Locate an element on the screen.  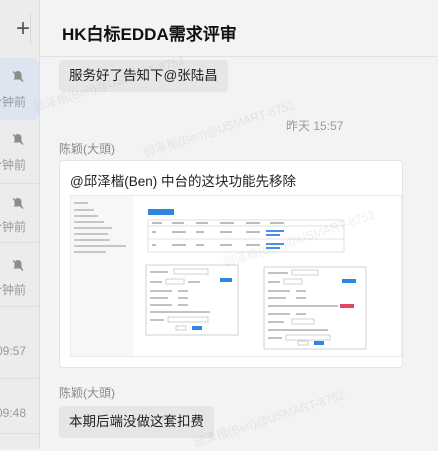
add-button: + is located at coordinates (15, 29).